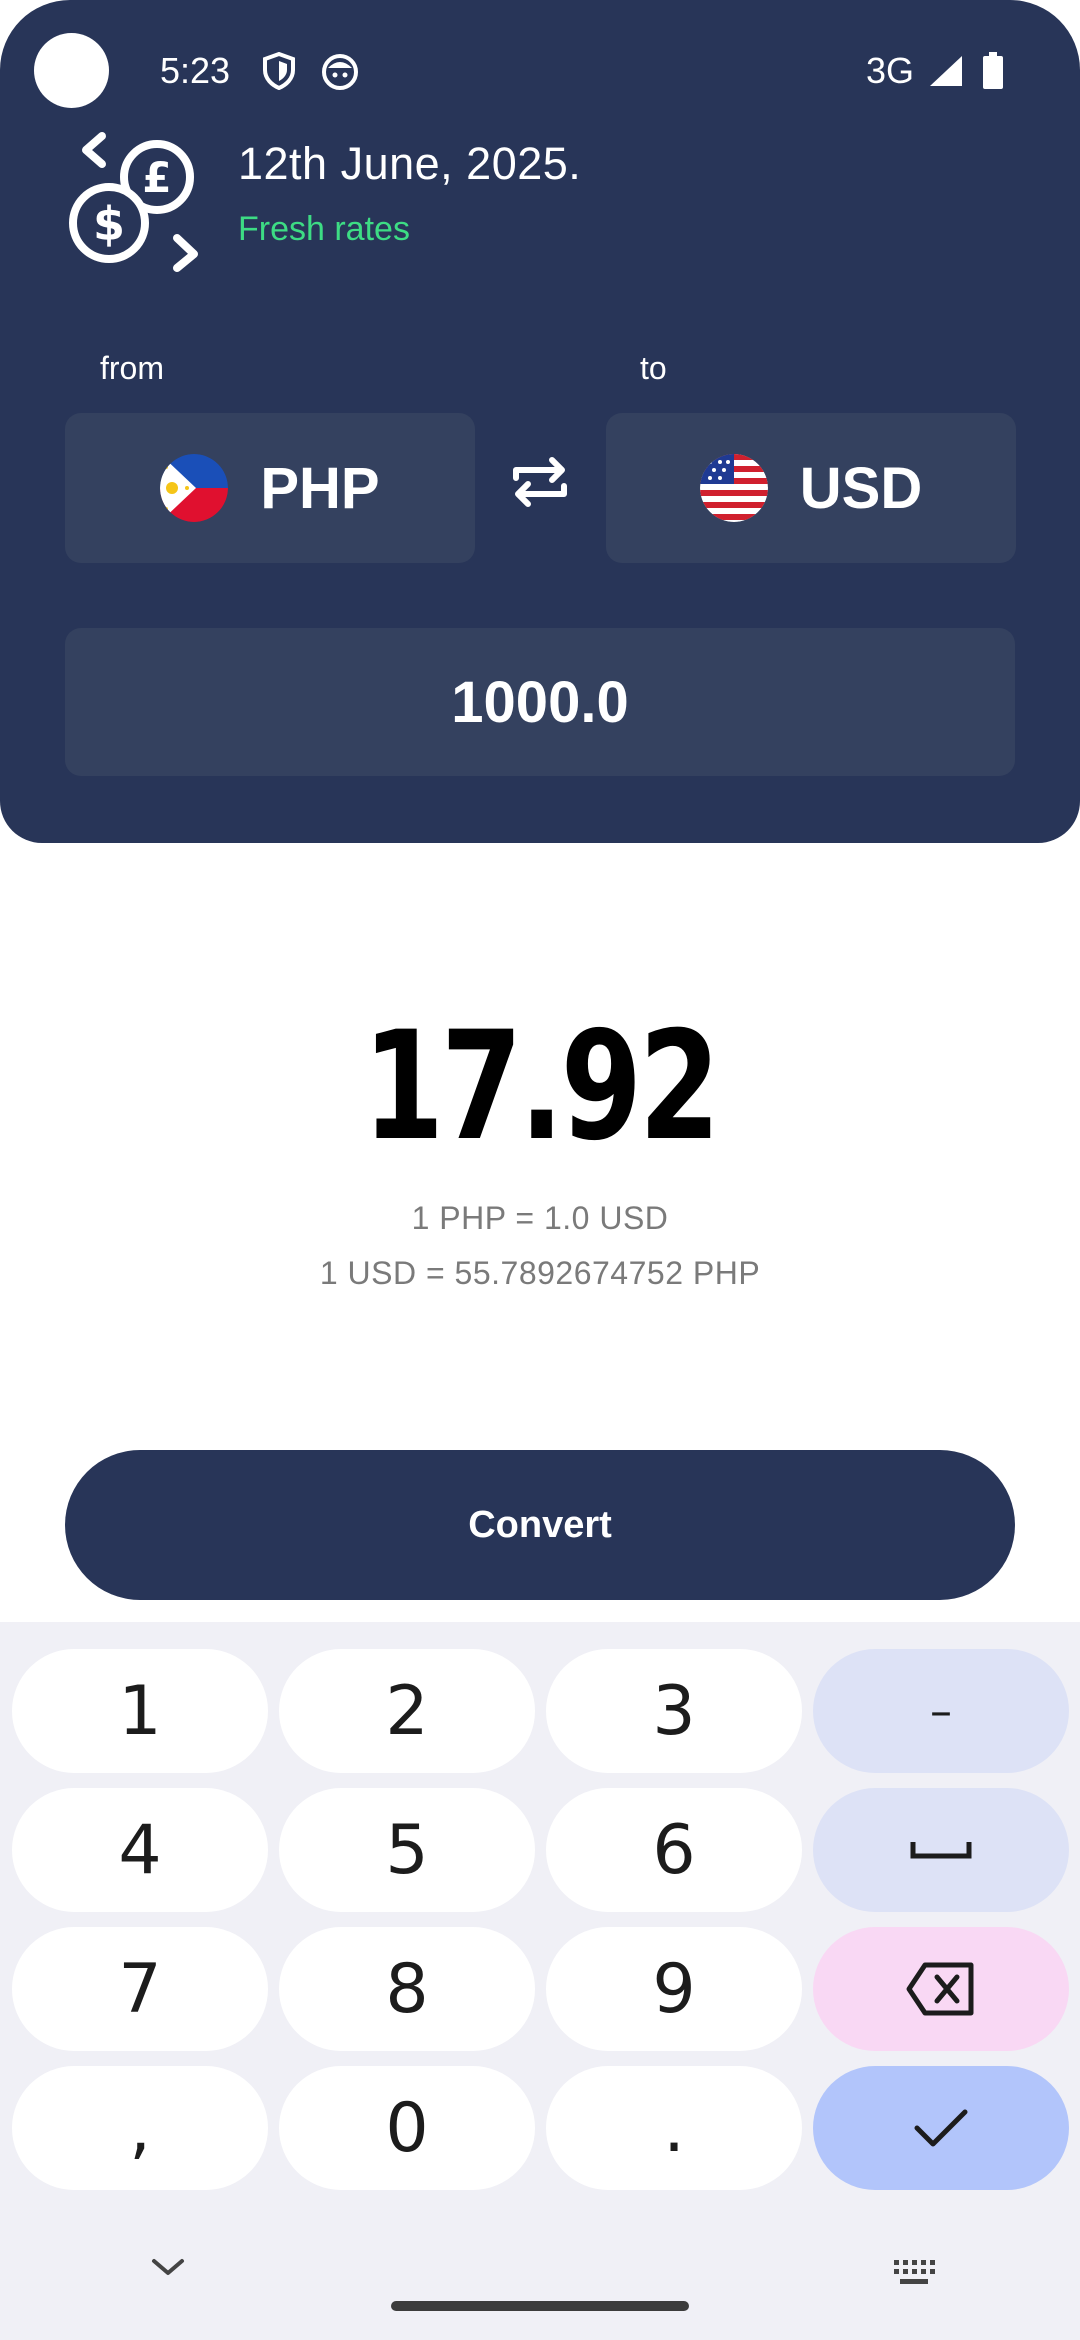 This screenshot has width=1080, height=2340. What do you see at coordinates (132, 368) in the screenshot?
I see `from-label: from` at bounding box center [132, 368].